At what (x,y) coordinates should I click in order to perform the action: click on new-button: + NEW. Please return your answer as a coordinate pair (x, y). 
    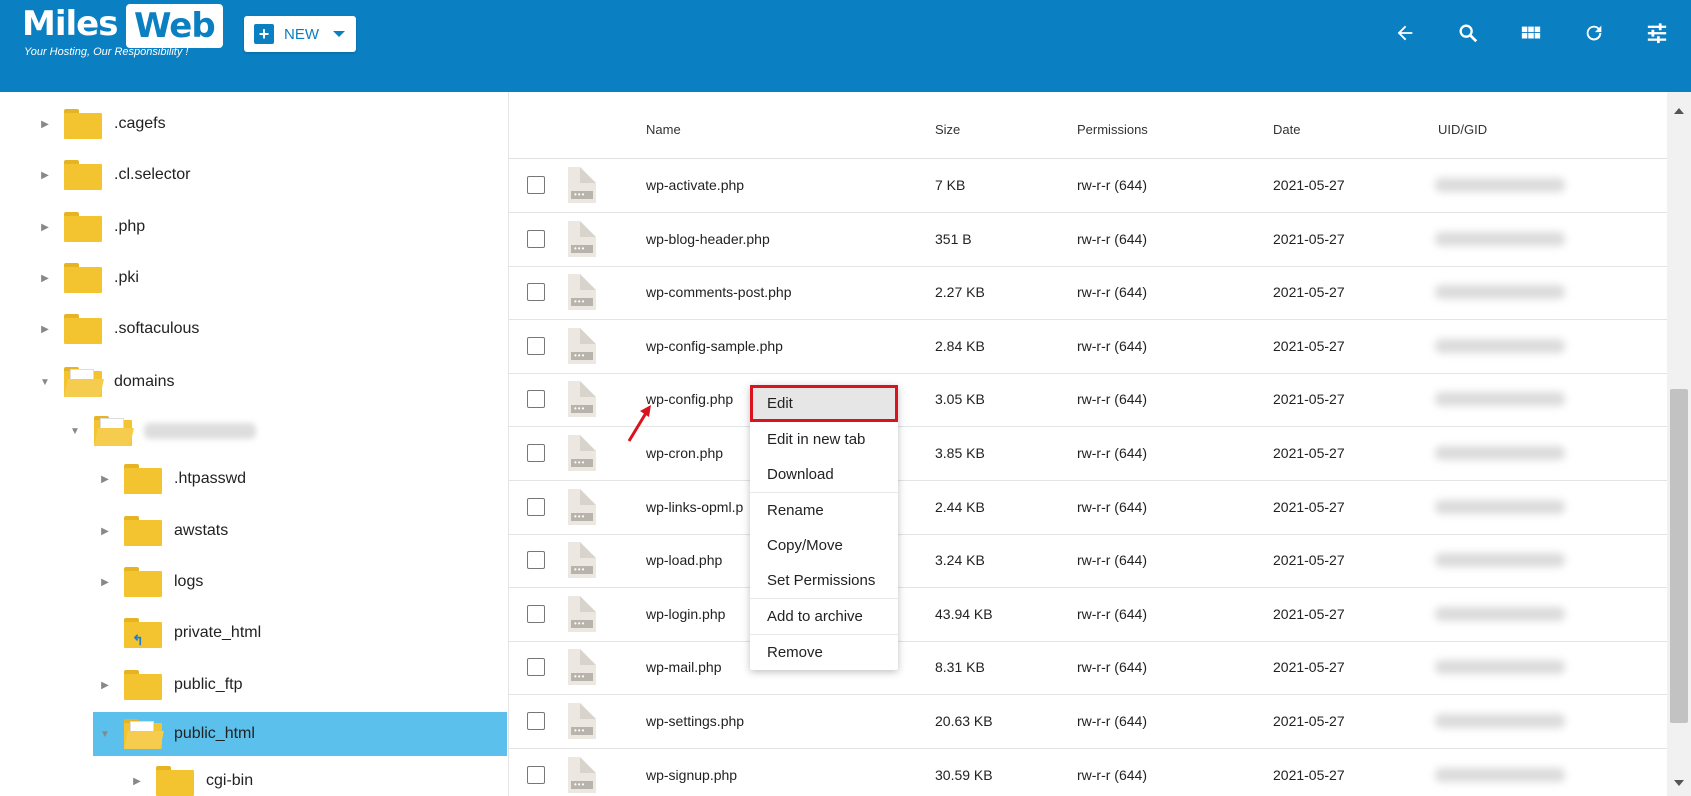
    Looking at the image, I should click on (300, 34).